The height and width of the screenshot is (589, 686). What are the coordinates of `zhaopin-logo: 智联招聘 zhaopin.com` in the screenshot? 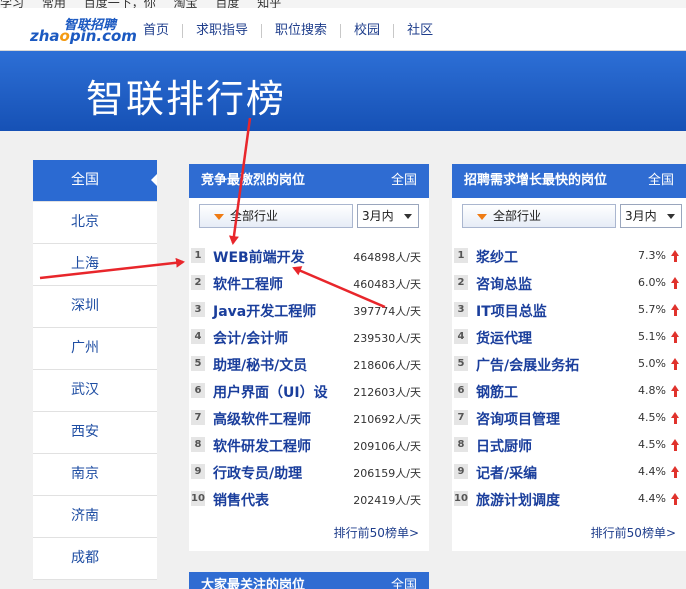 It's located at (83, 29).